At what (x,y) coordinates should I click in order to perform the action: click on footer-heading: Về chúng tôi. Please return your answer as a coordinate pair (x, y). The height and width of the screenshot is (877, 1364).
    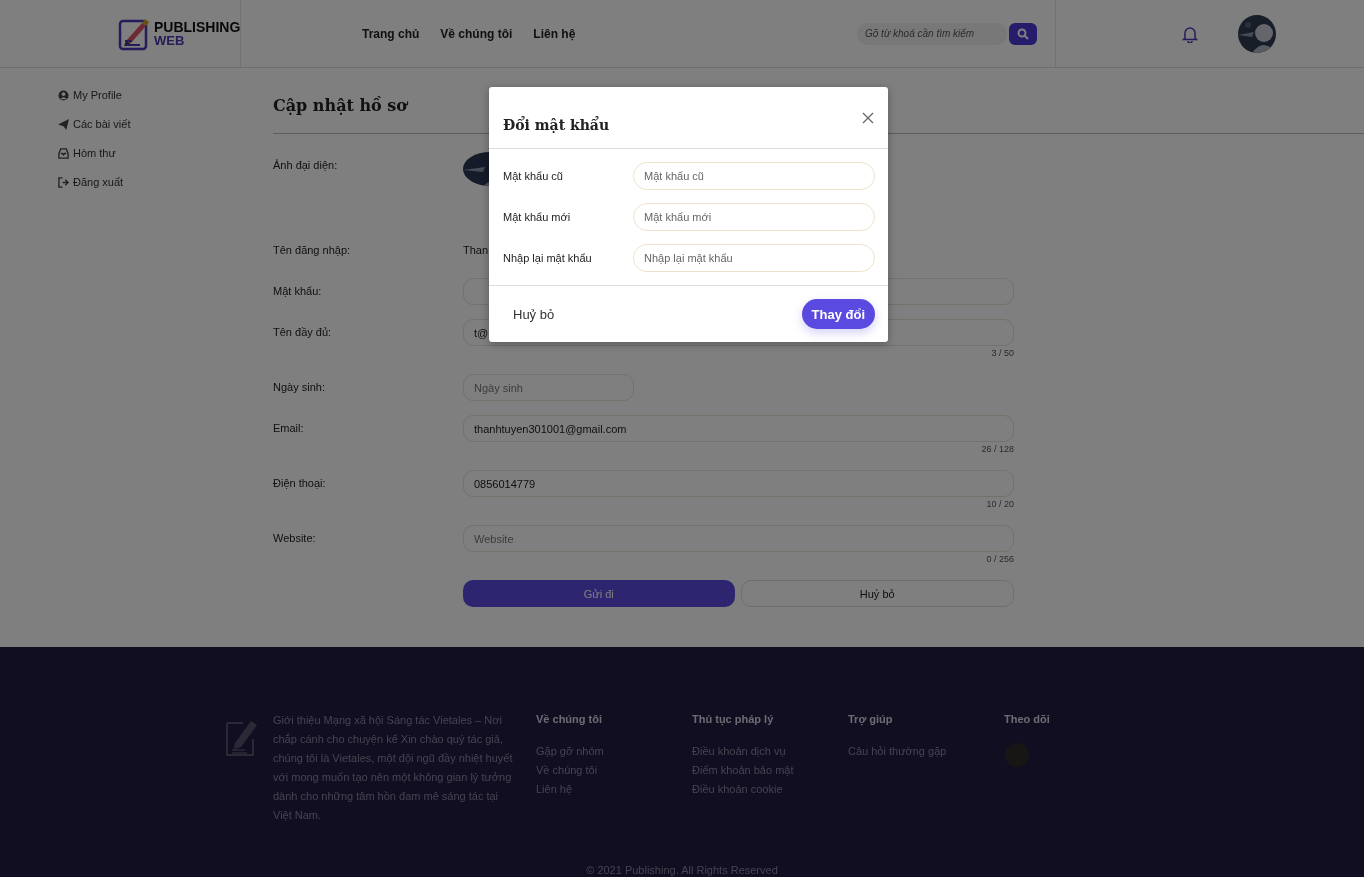
    Looking at the image, I should click on (569, 719).